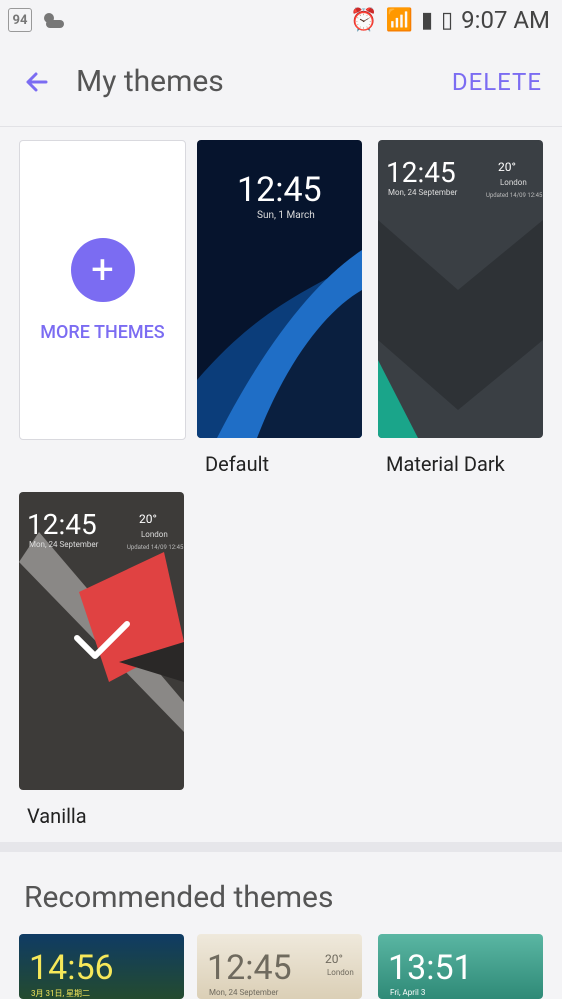  What do you see at coordinates (244, 992) in the screenshot?
I see `recommended-theme-2-date: Mon, 24 September` at bounding box center [244, 992].